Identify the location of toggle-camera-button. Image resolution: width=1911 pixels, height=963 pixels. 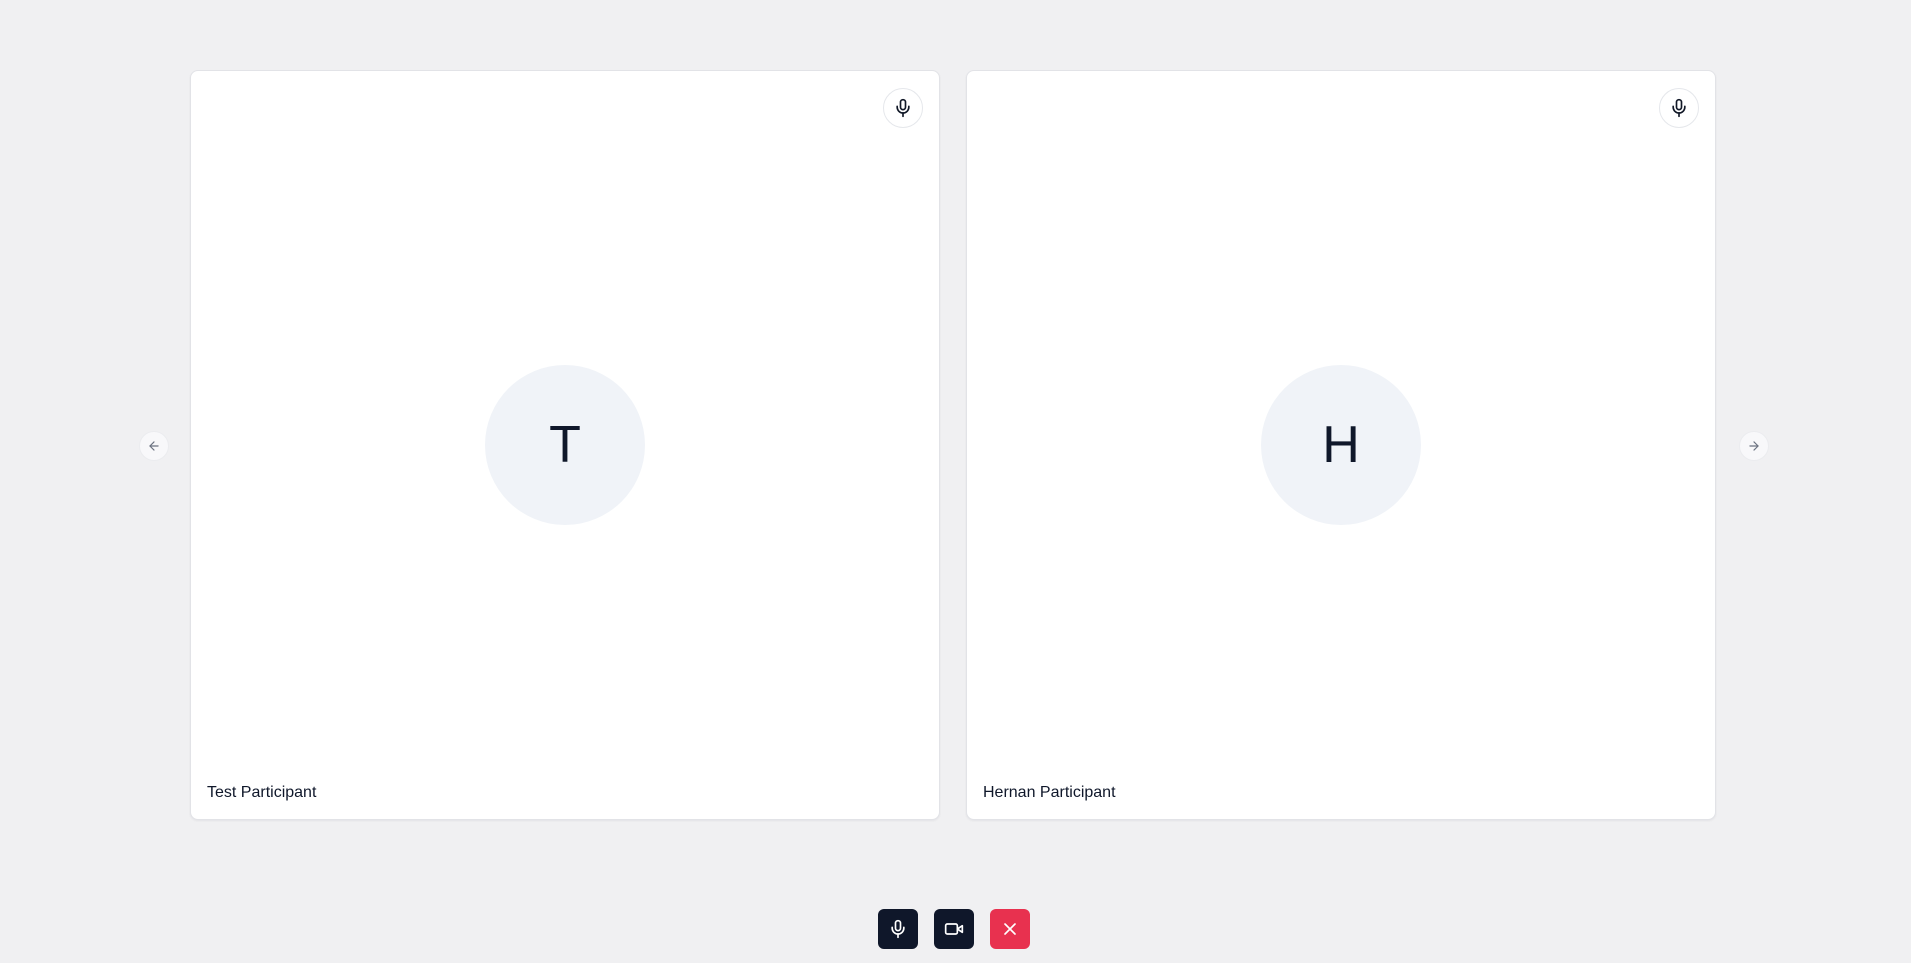
(954, 929).